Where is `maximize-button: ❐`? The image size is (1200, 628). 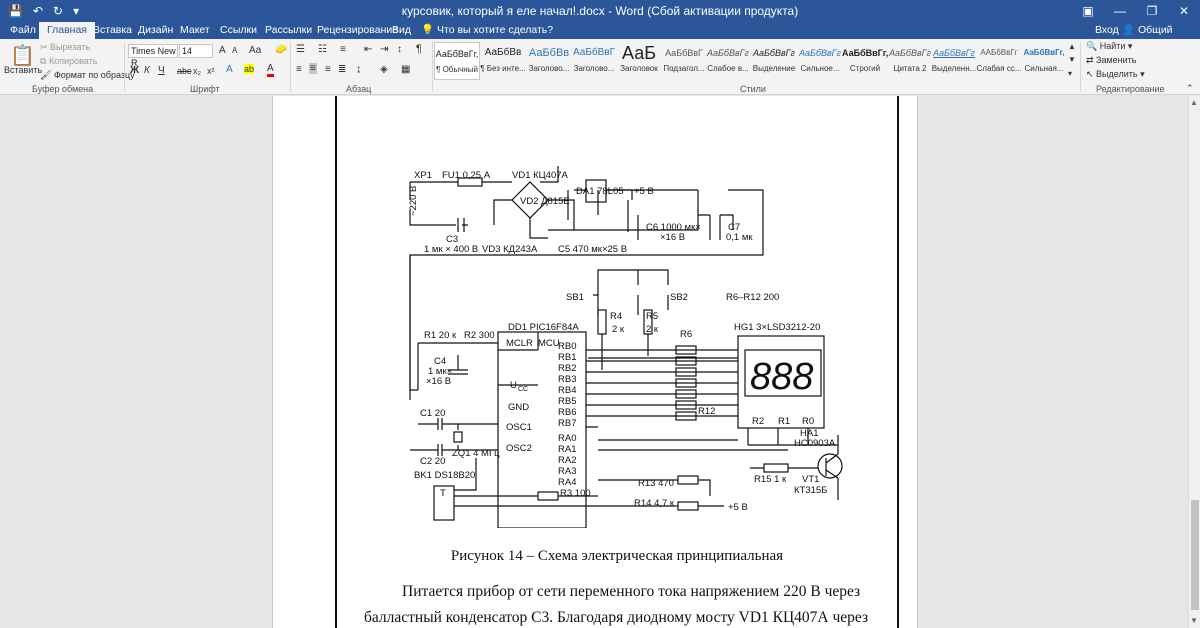 maximize-button: ❐ is located at coordinates (1152, 11).